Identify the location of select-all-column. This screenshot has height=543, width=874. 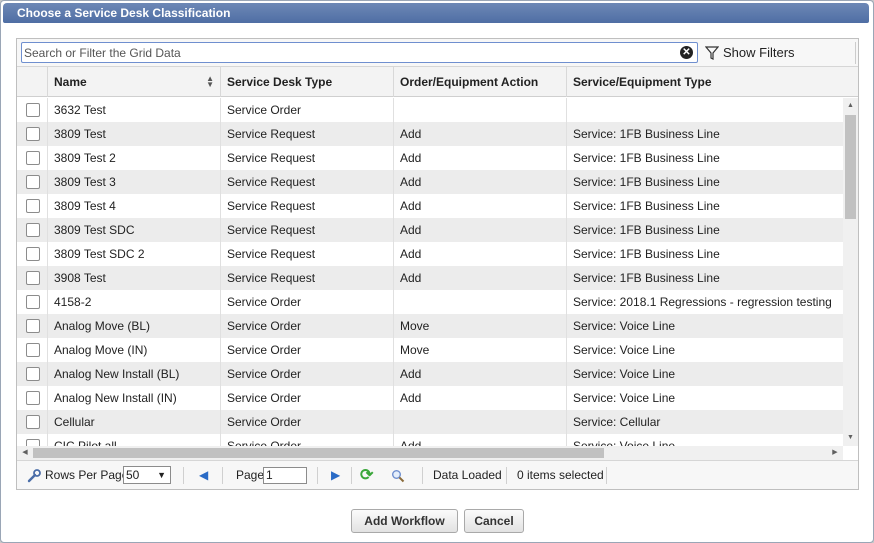
(32, 82).